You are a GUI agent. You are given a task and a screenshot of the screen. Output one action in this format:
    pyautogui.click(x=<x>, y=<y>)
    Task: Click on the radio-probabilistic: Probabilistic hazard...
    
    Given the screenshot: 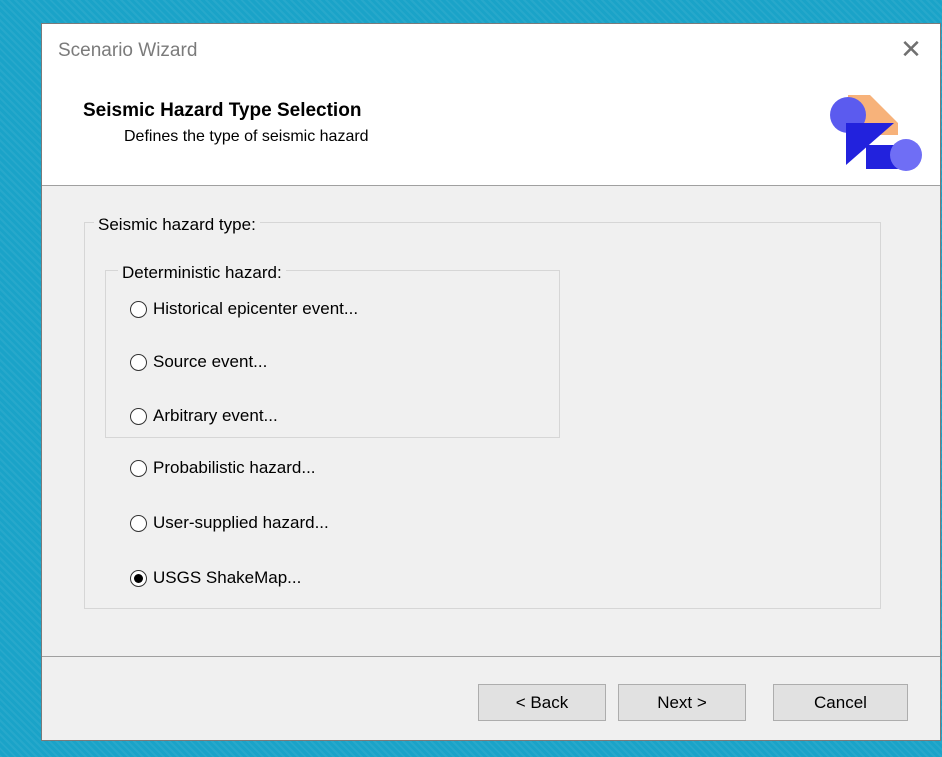 What is the action you would take?
    pyautogui.click(x=223, y=468)
    